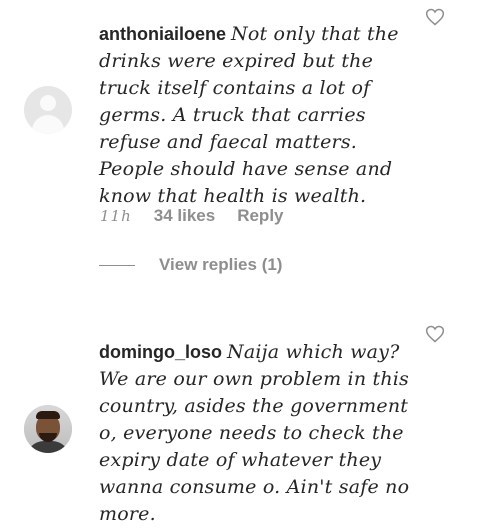 Image resolution: width=480 pixels, height=528 pixels. I want to click on view-replies-button: View replies (1), so click(190, 265).